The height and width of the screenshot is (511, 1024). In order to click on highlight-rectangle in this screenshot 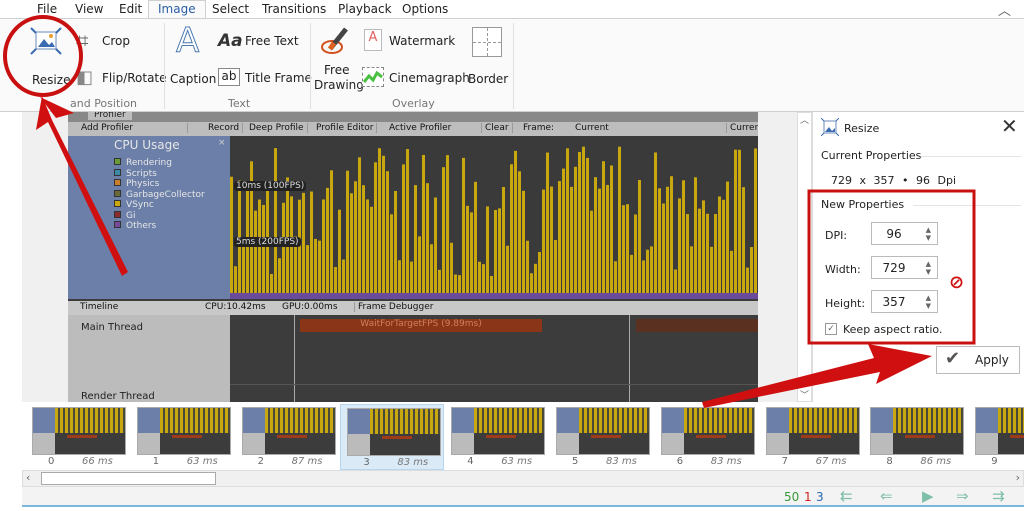, I will do `click(891, 267)`.